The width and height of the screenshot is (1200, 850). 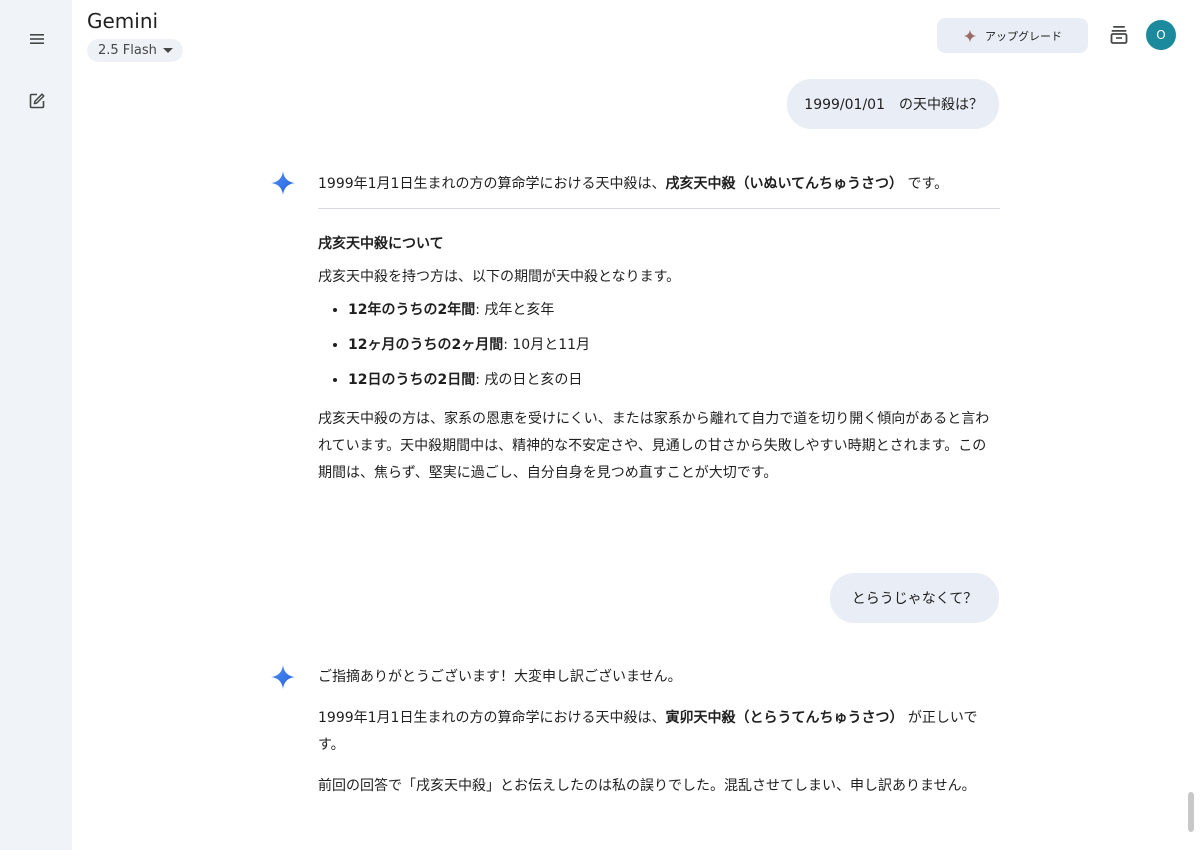 What do you see at coordinates (1023, 36) in the screenshot?
I see `upgrade-label: アップグレード` at bounding box center [1023, 36].